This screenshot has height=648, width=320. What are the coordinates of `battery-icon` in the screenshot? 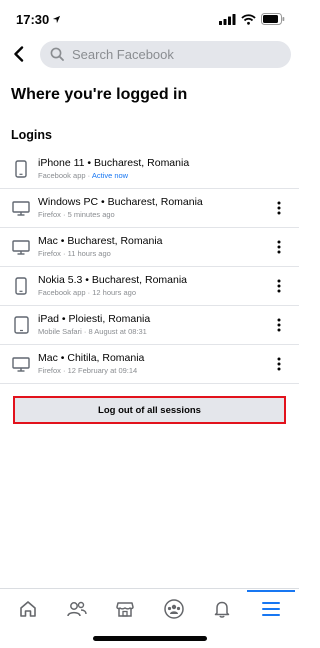 It's located at (273, 19).